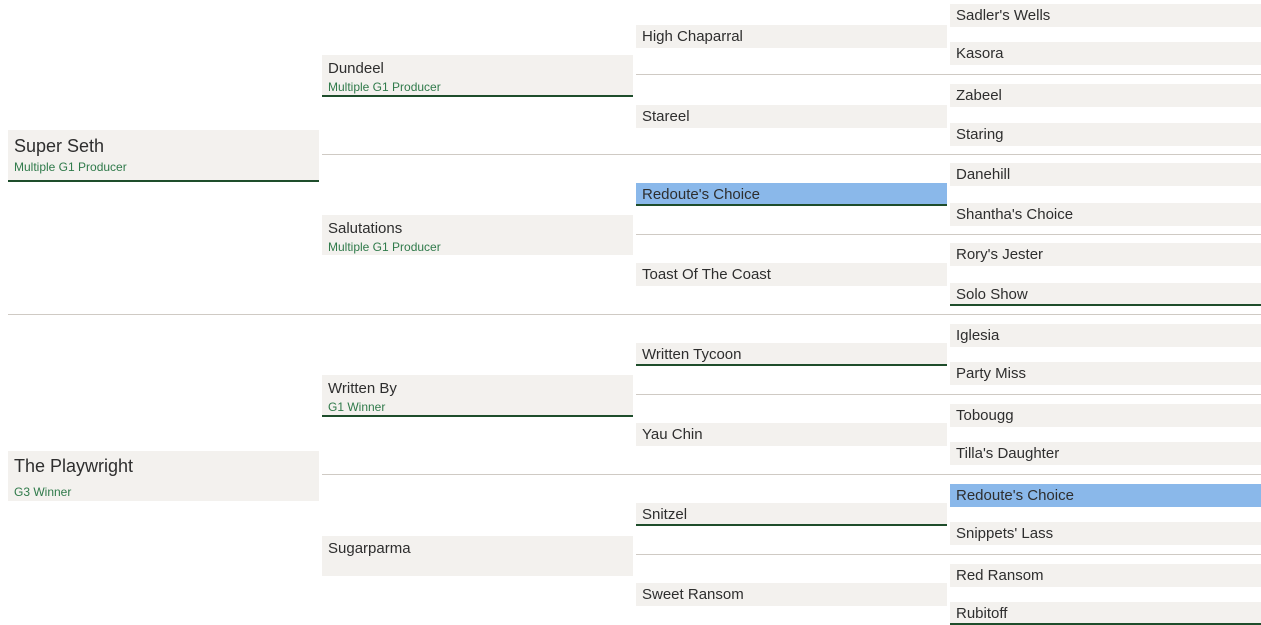  What do you see at coordinates (791, 594) in the screenshot?
I see `pedigree-gen3-entry: Sweet Ransom` at bounding box center [791, 594].